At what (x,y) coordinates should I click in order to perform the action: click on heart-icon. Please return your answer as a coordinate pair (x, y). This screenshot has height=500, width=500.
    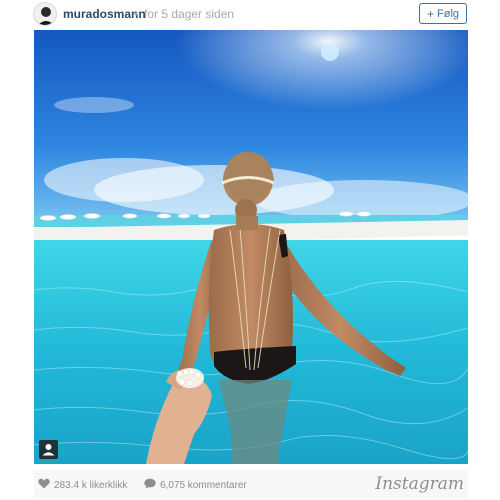
    Looking at the image, I should click on (44, 485).